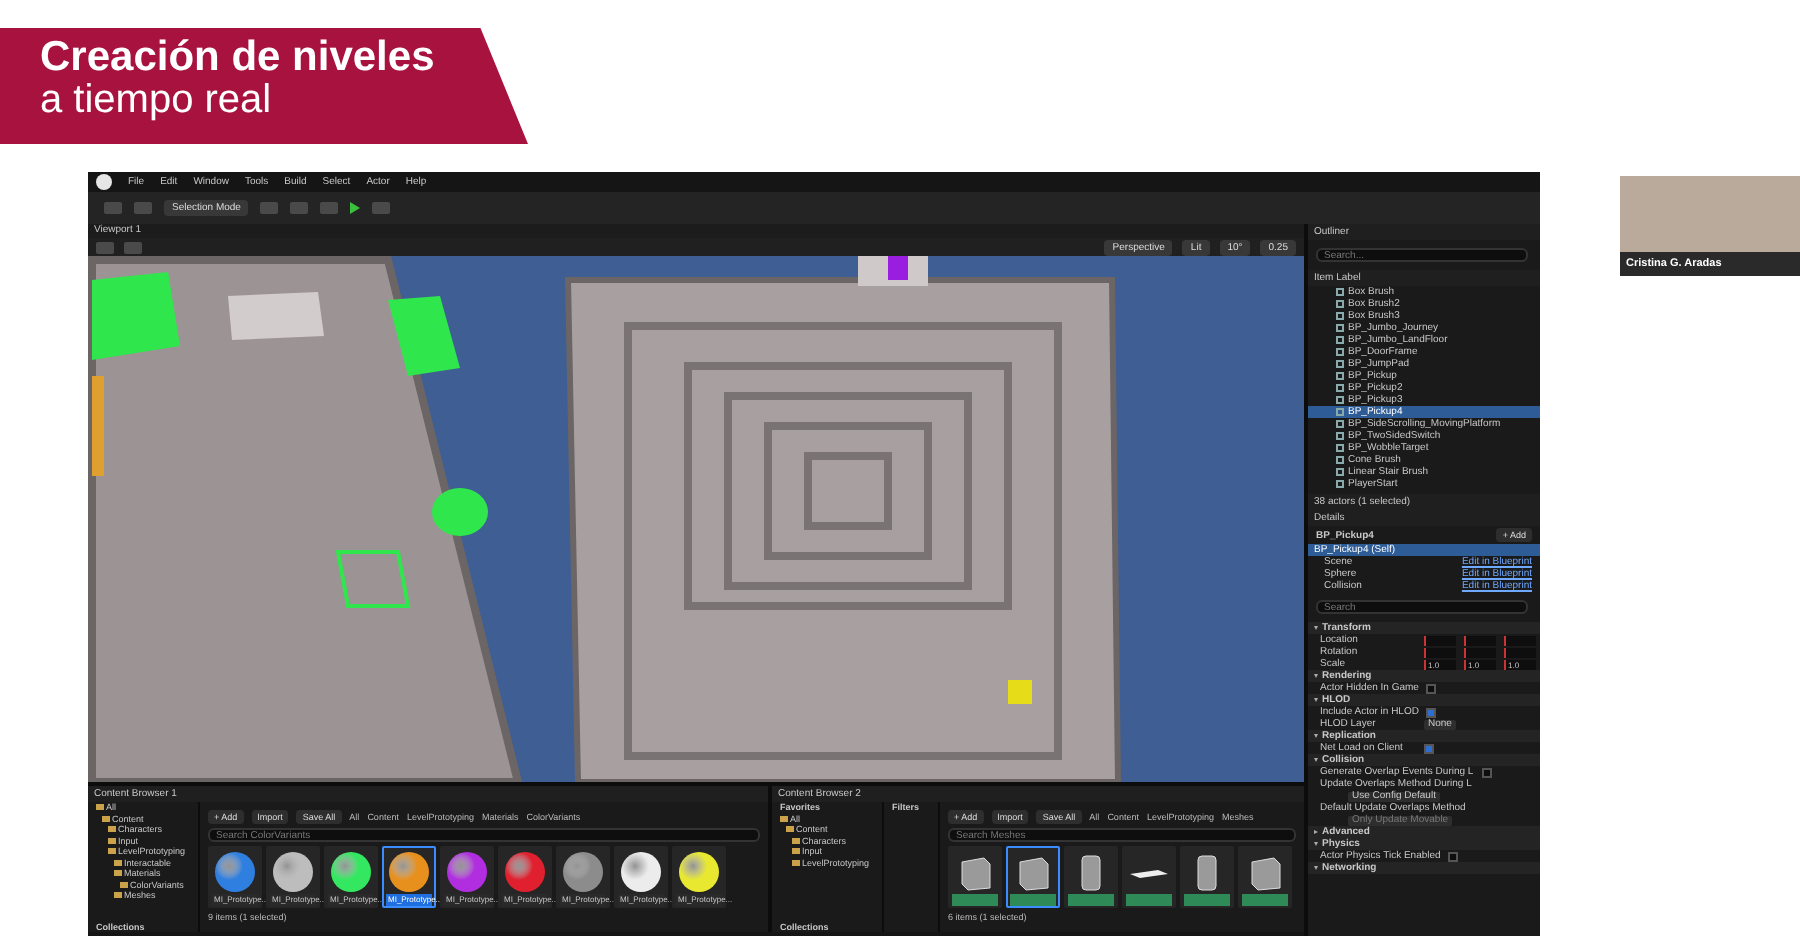 The width and height of the screenshot is (1800, 936). I want to click on banner-subtitle: a tiempo real, so click(157, 101).